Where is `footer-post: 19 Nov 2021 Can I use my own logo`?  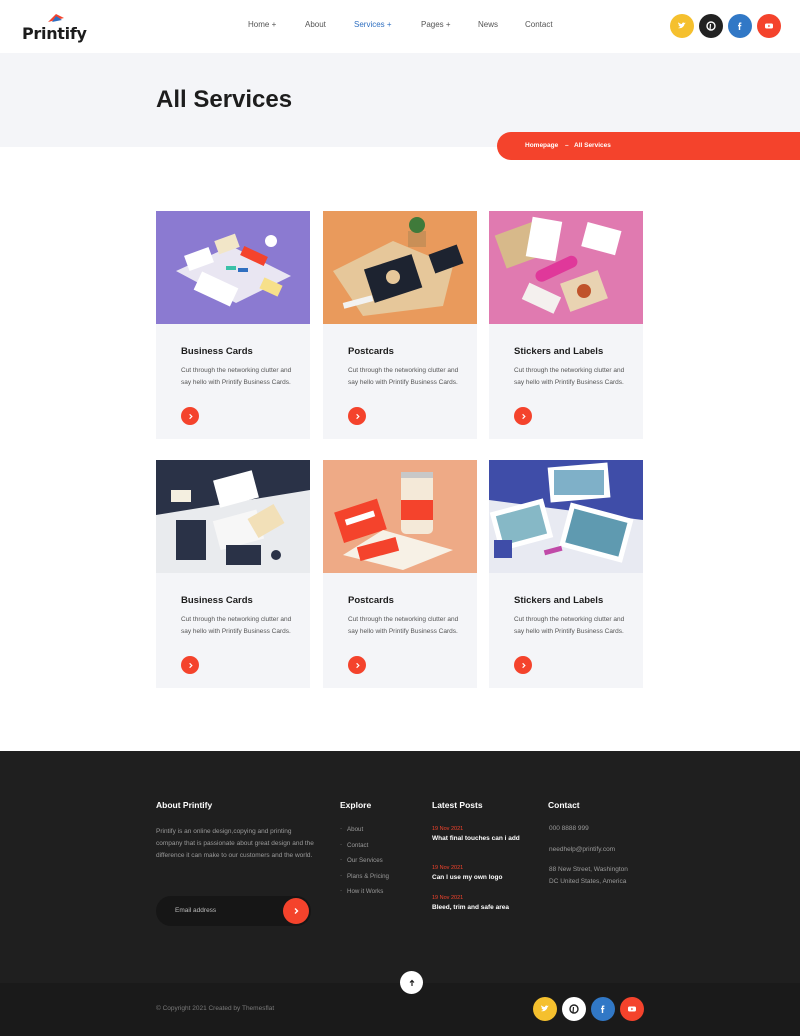
footer-post: 19 Nov 2021 Can I use my own logo is located at coordinates (479, 873).